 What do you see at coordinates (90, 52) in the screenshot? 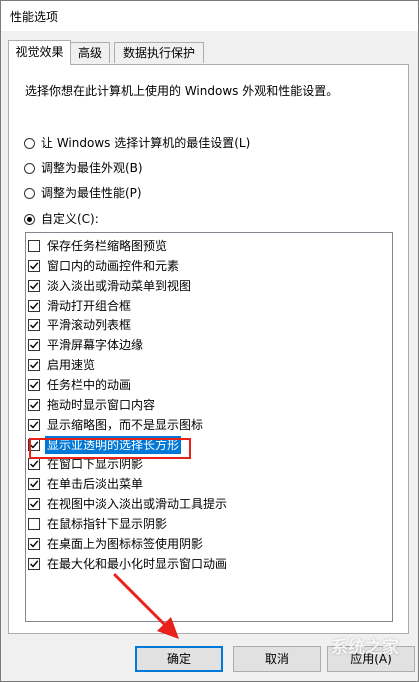
I see `tab-advanced: 高级` at bounding box center [90, 52].